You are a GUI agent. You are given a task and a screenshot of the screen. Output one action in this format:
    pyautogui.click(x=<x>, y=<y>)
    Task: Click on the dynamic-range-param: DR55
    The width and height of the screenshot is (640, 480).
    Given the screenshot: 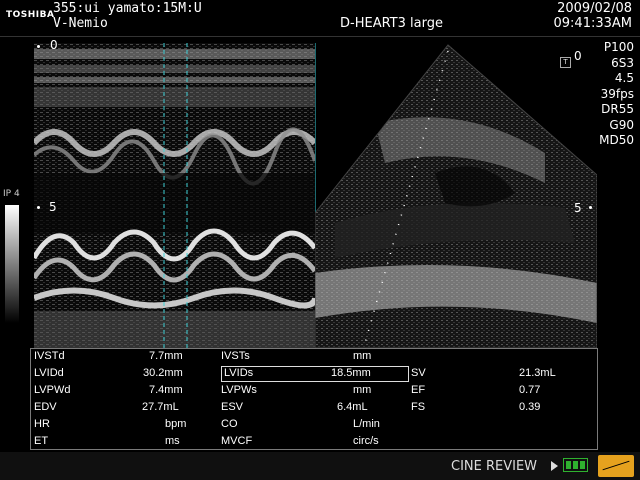 What is the action you would take?
    pyautogui.click(x=617, y=109)
    